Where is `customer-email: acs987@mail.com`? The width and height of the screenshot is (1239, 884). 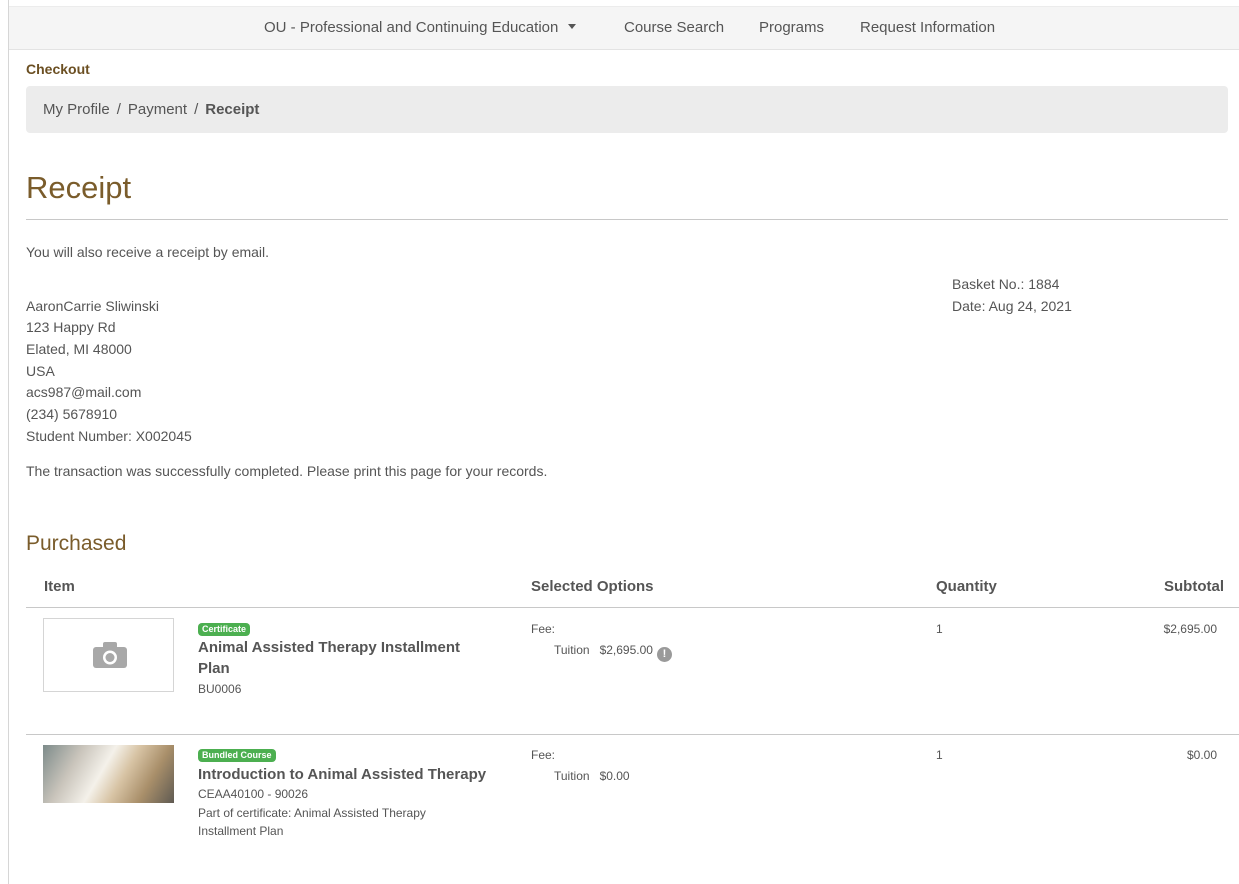 customer-email: acs987@mail.com is located at coordinates (84, 392).